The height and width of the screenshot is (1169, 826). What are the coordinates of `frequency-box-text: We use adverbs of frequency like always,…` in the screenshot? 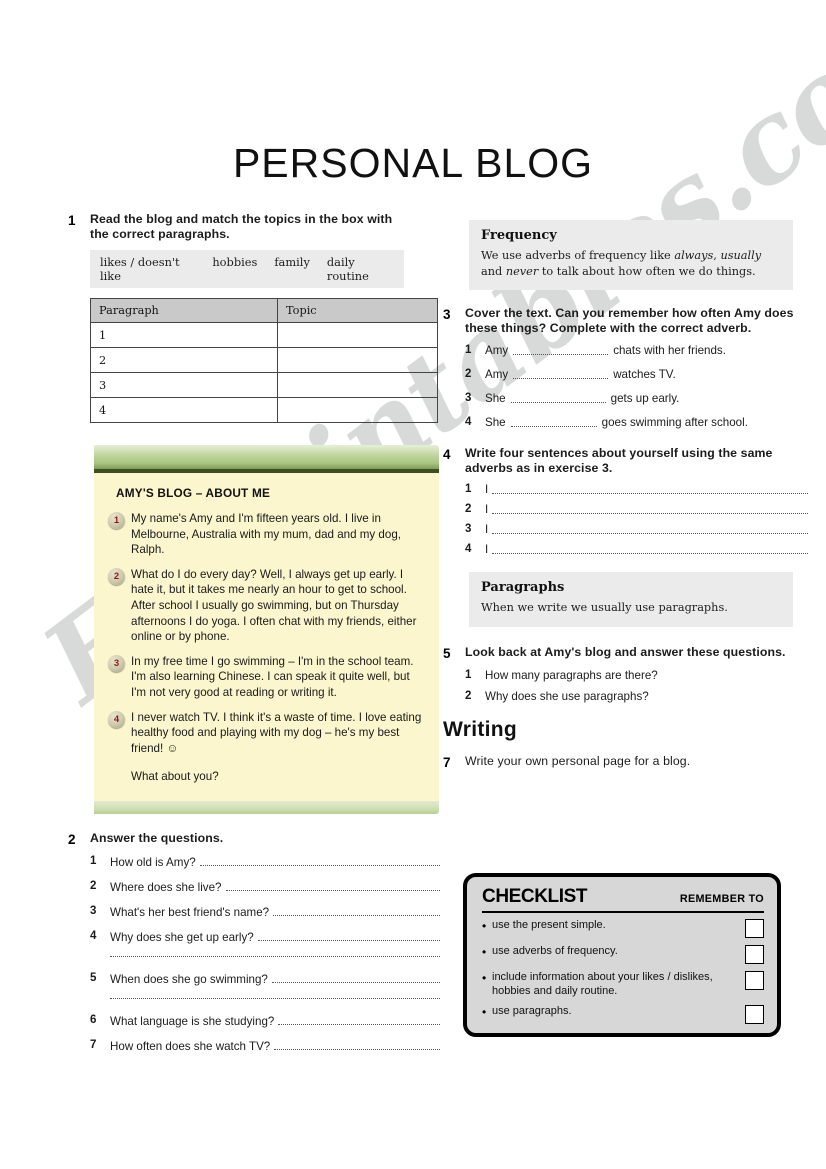 It's located at (631, 263).